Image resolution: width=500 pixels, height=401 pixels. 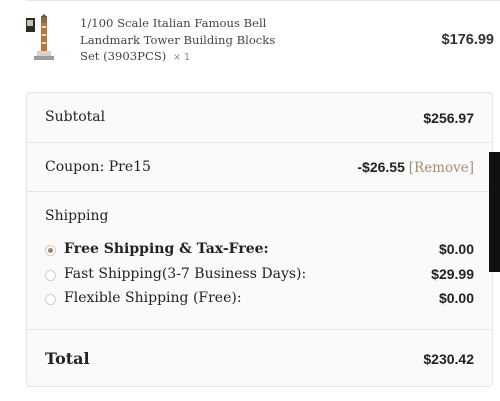 I want to click on coupon-value: -$26.55, so click(x=381, y=167).